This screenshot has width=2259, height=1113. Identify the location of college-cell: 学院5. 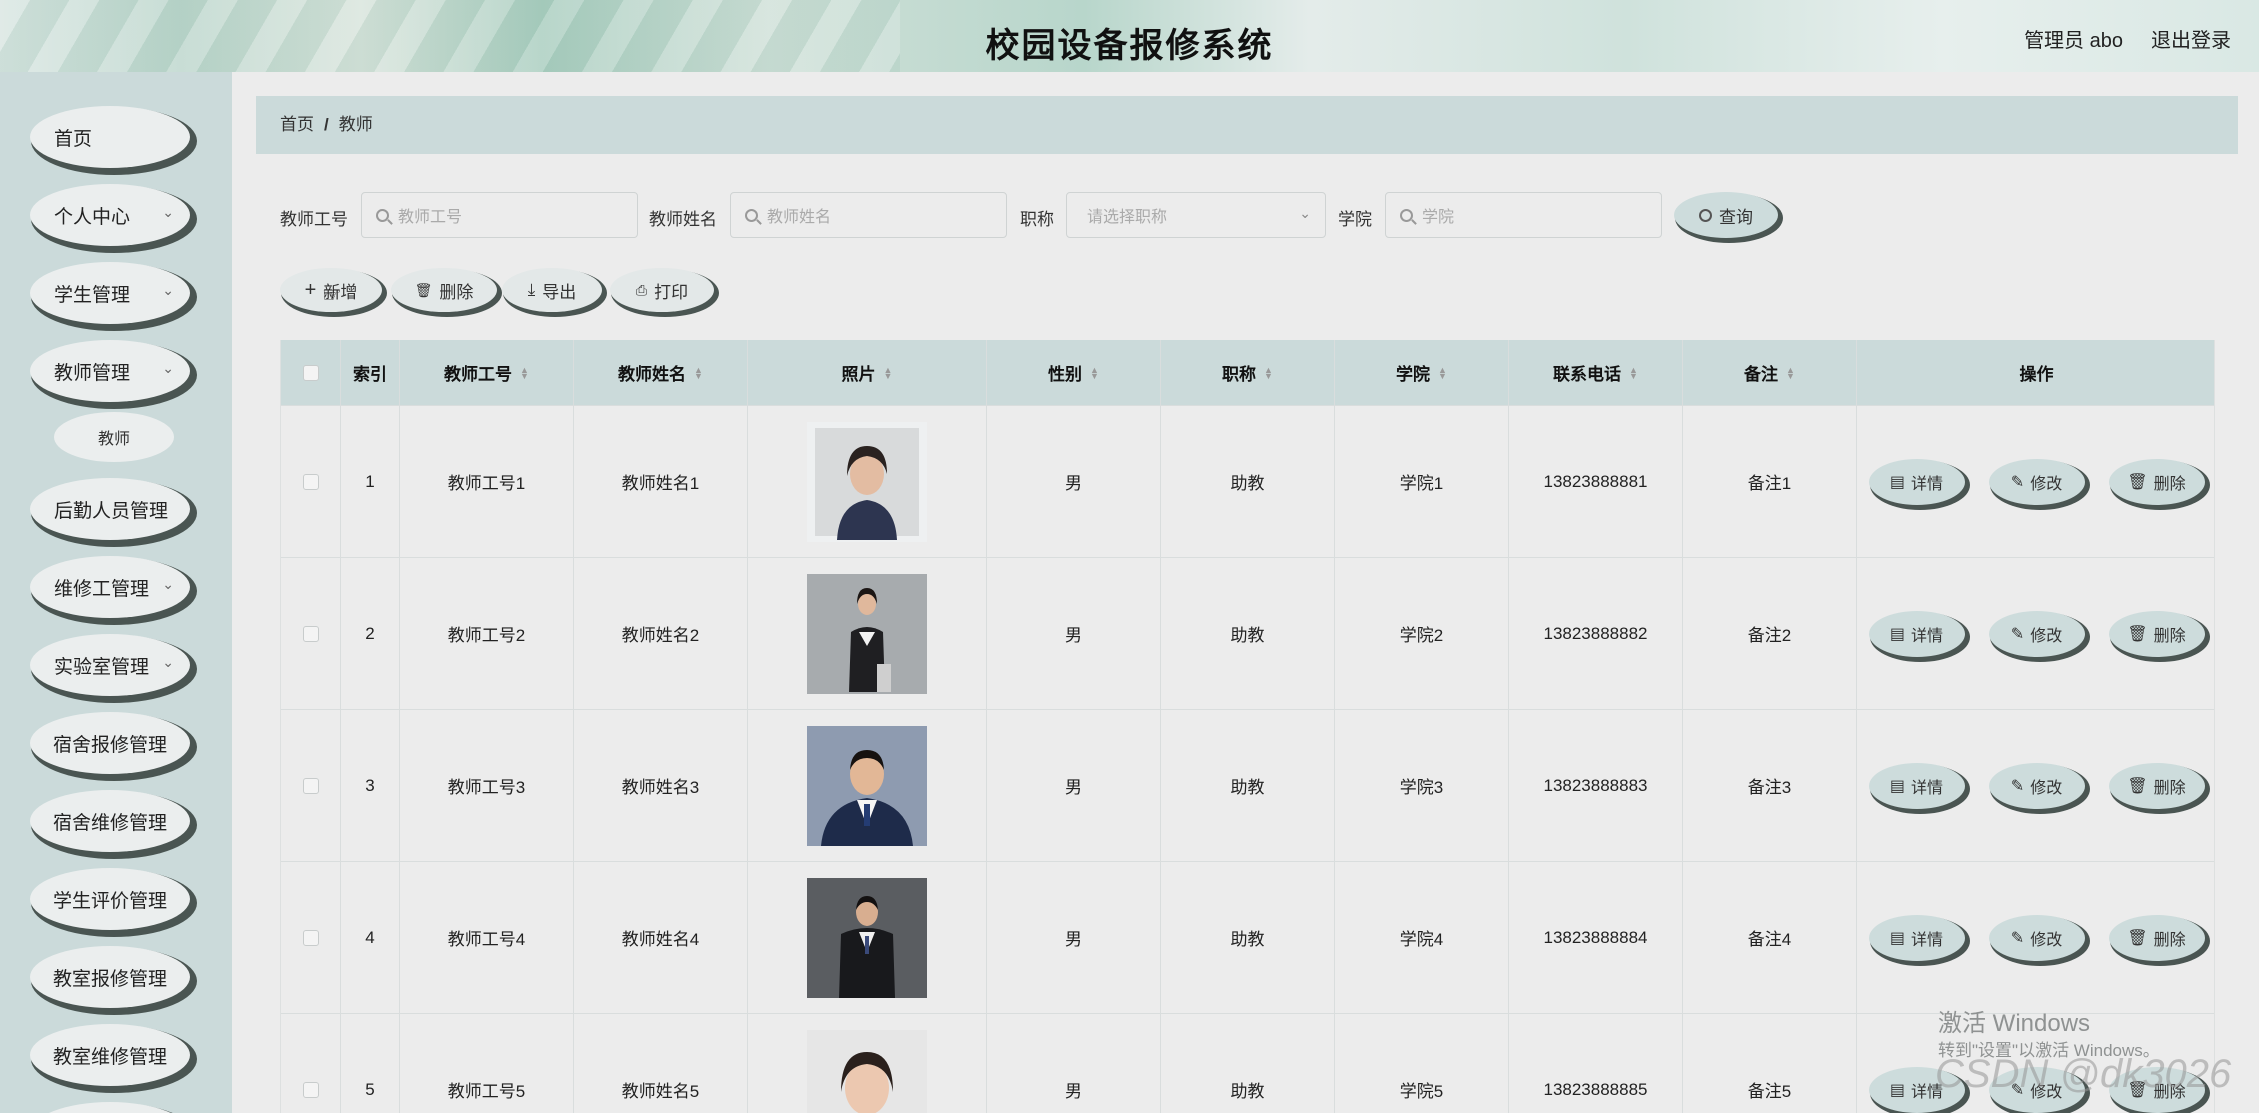
(1422, 1063).